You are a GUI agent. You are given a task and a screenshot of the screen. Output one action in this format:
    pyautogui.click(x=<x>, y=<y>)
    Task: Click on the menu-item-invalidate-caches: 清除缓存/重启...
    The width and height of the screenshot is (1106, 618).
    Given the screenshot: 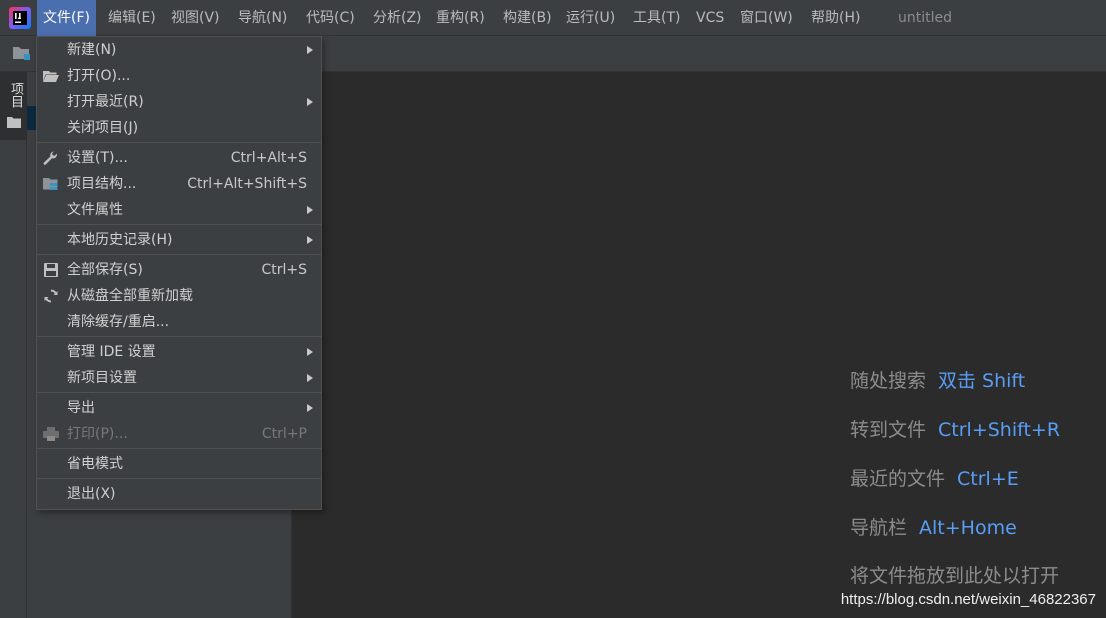 What is the action you would take?
    pyautogui.click(x=179, y=322)
    